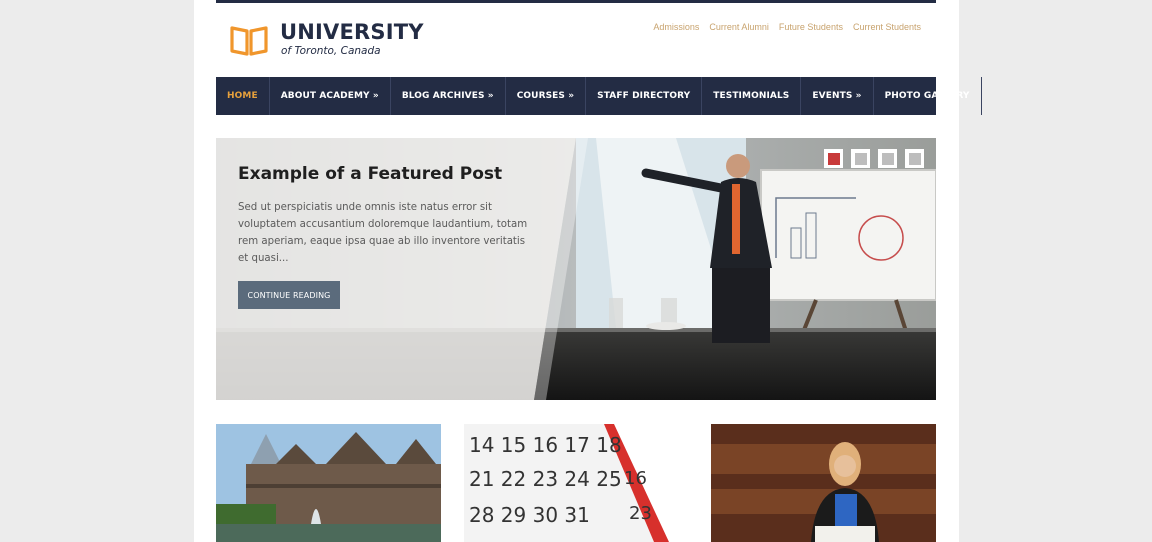 This screenshot has height=542, width=1152. Describe the element at coordinates (448, 96) in the screenshot. I see `nav-item-blog-archives: BLOG ARCHIVES »` at that location.